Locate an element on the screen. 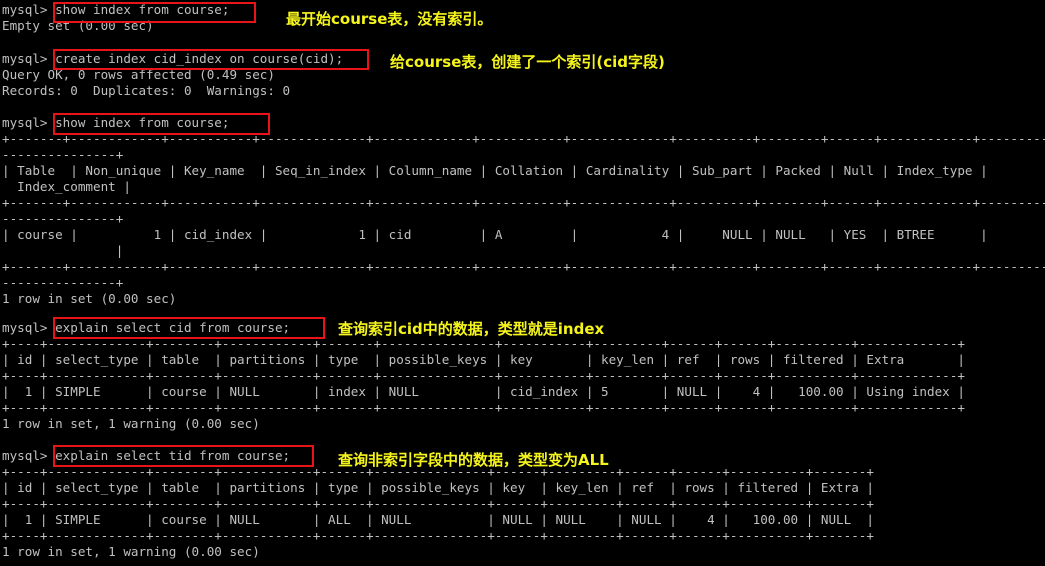  show-index-header-row-wrap: Index_comment | is located at coordinates (66, 186).